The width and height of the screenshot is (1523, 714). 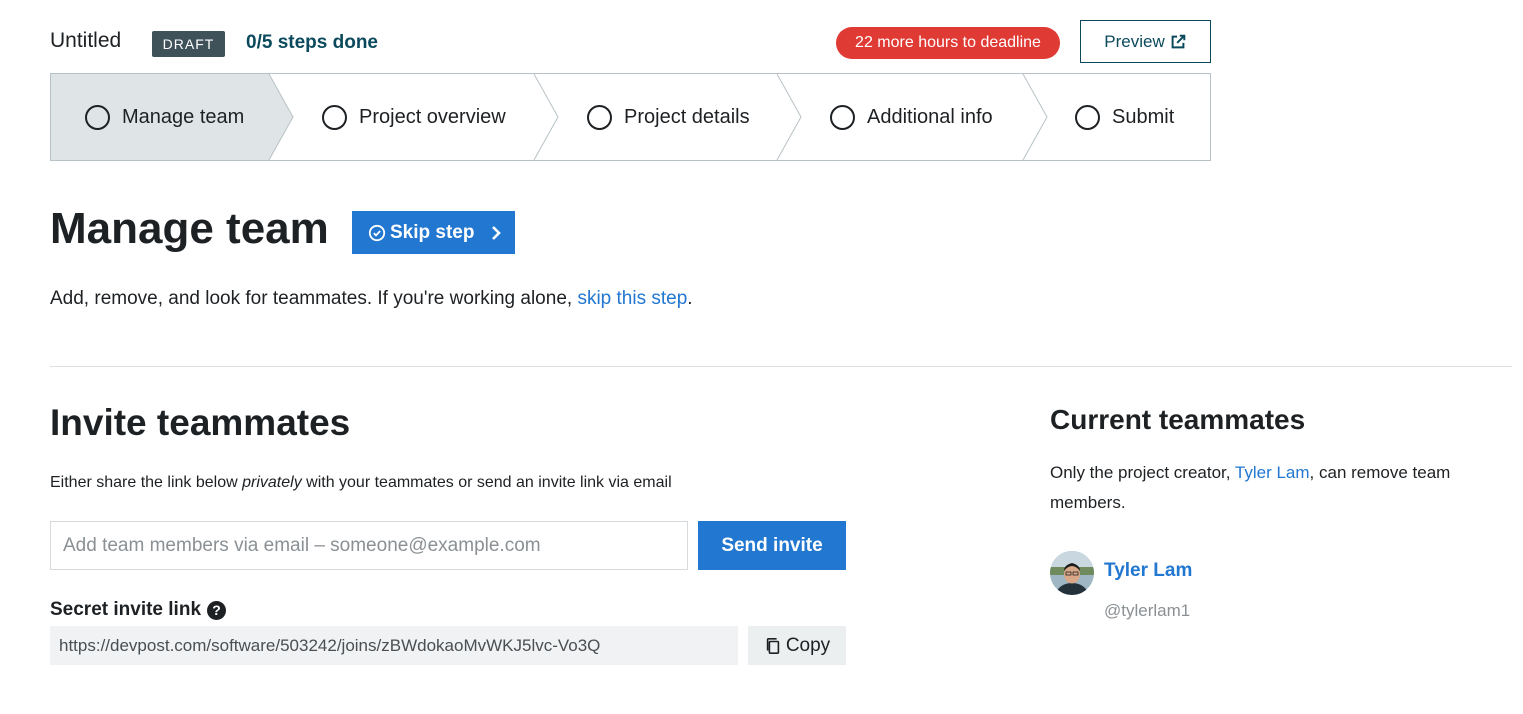 I want to click on step-submit: Submit, so click(x=1124, y=117).